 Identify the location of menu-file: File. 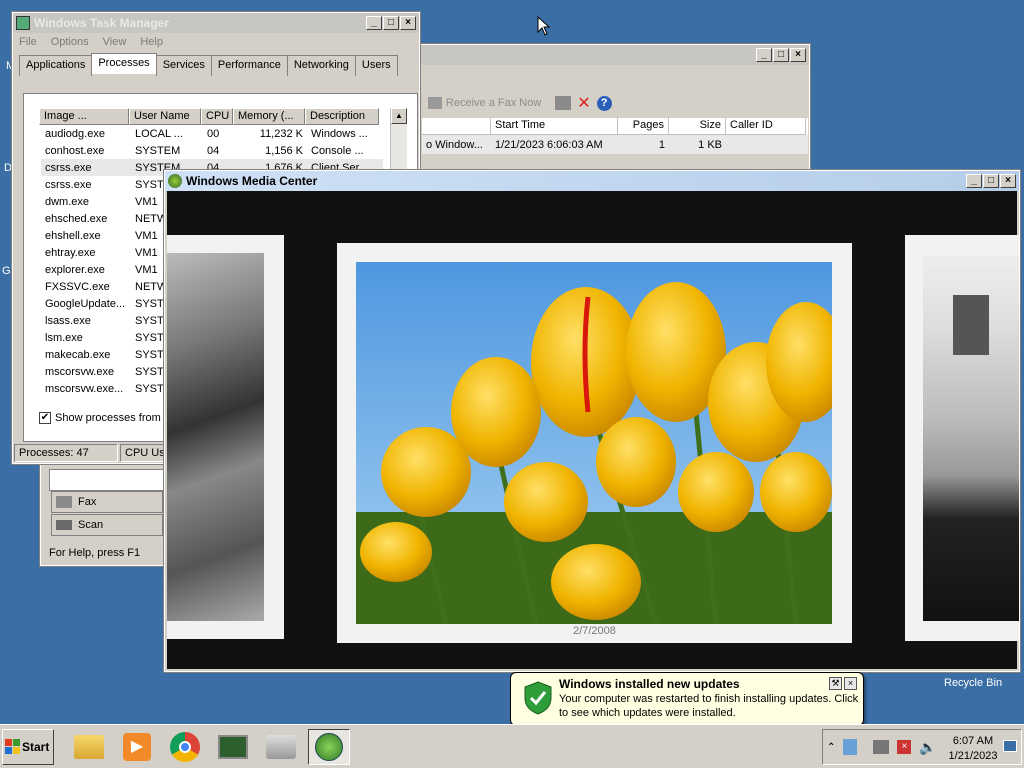
(28, 42).